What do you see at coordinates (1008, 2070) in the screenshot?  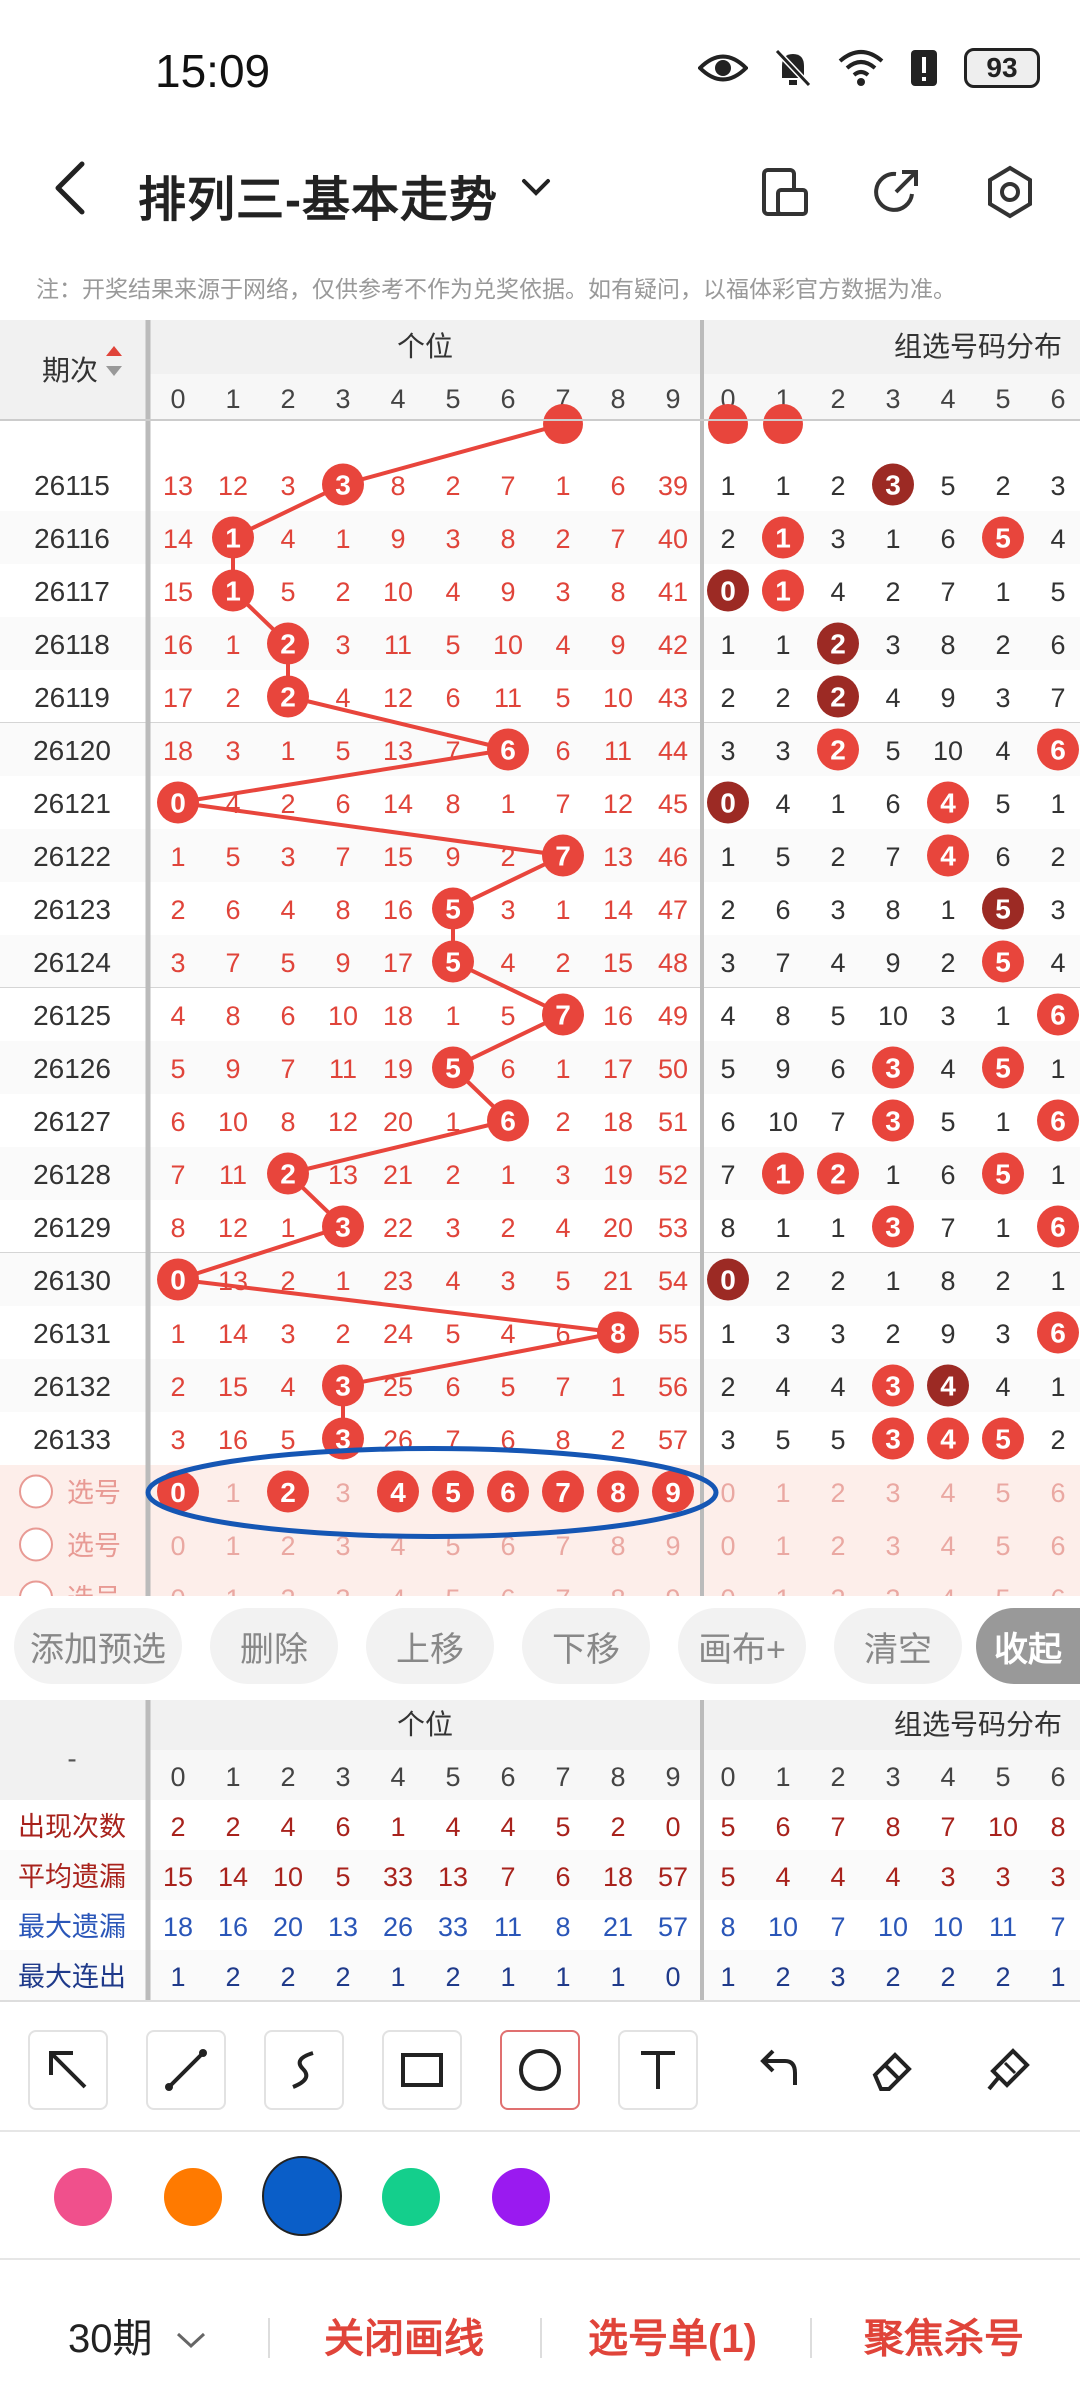 I see `brush-icon` at bounding box center [1008, 2070].